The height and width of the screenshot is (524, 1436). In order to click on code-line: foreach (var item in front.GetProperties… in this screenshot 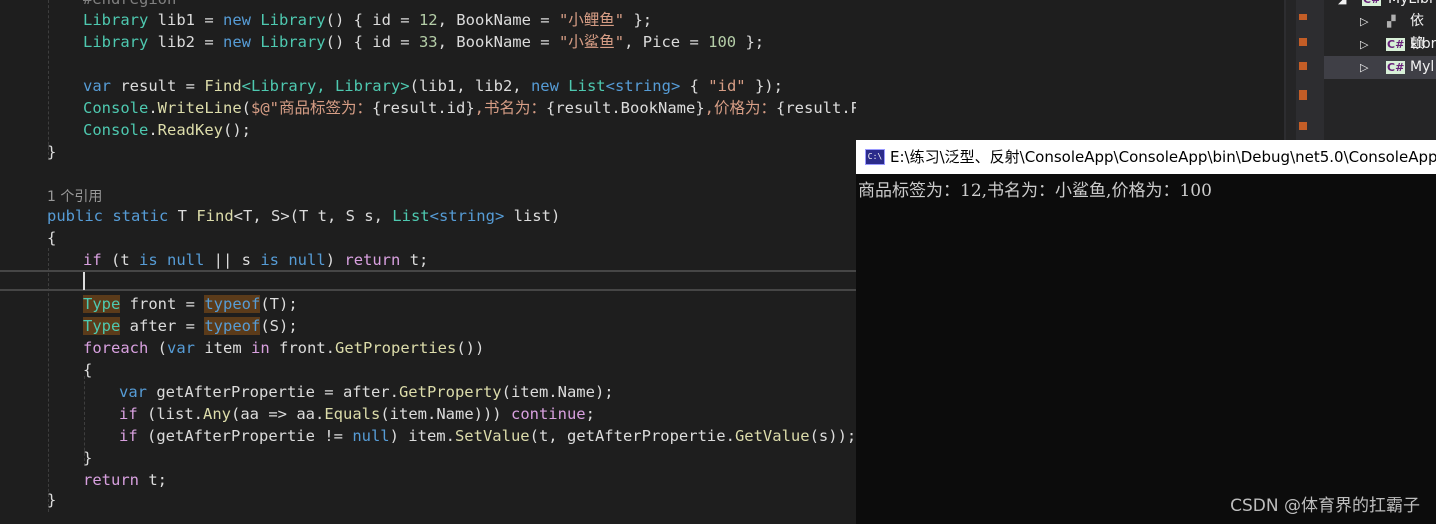, I will do `click(283, 348)`.